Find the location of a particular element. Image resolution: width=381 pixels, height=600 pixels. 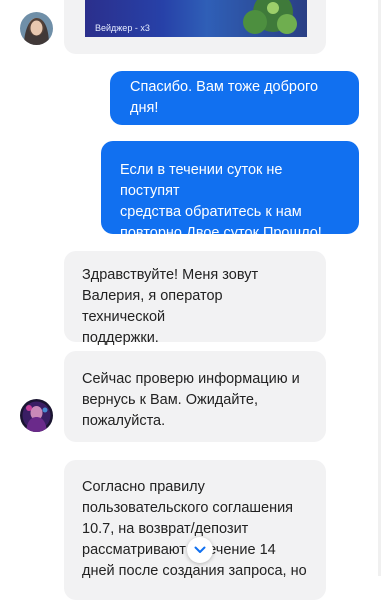

message-text: Спасибо. Вам тоже доброго дня! is located at coordinates (224, 97).